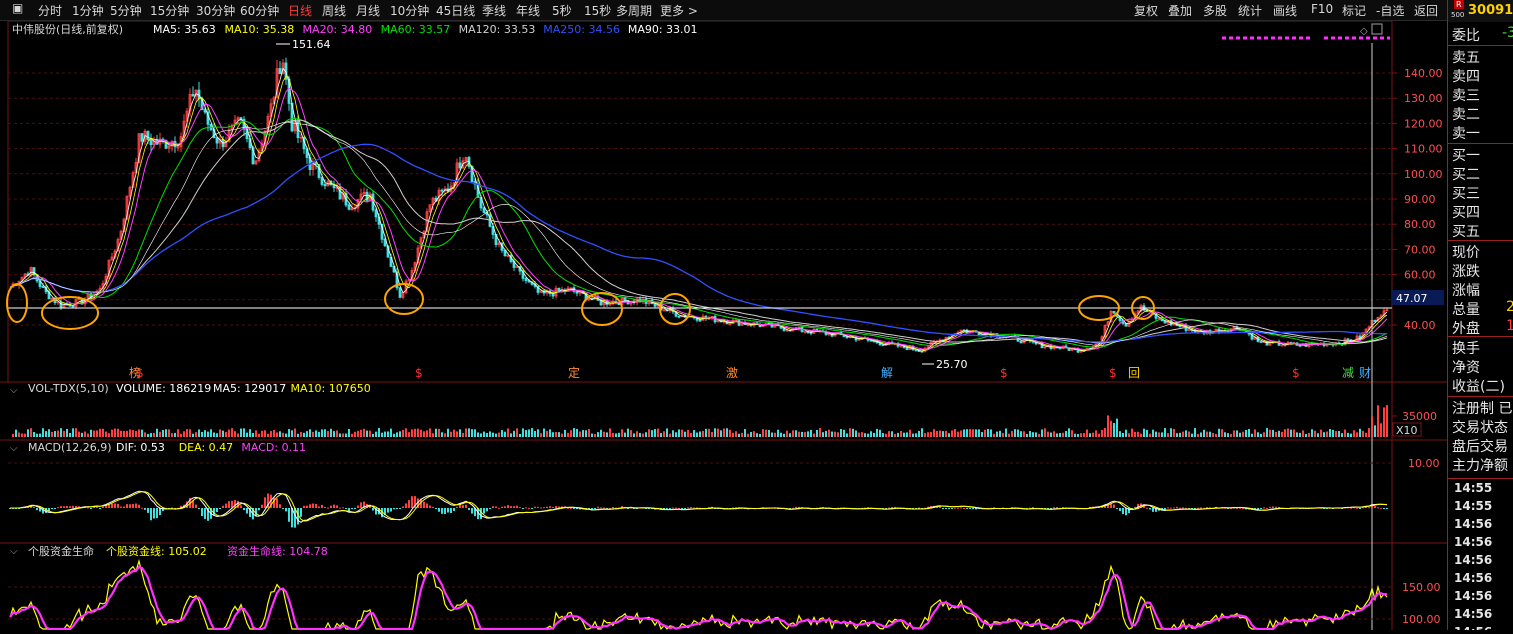  What do you see at coordinates (732, 373) in the screenshot?
I see `event-marker: 激` at bounding box center [732, 373].